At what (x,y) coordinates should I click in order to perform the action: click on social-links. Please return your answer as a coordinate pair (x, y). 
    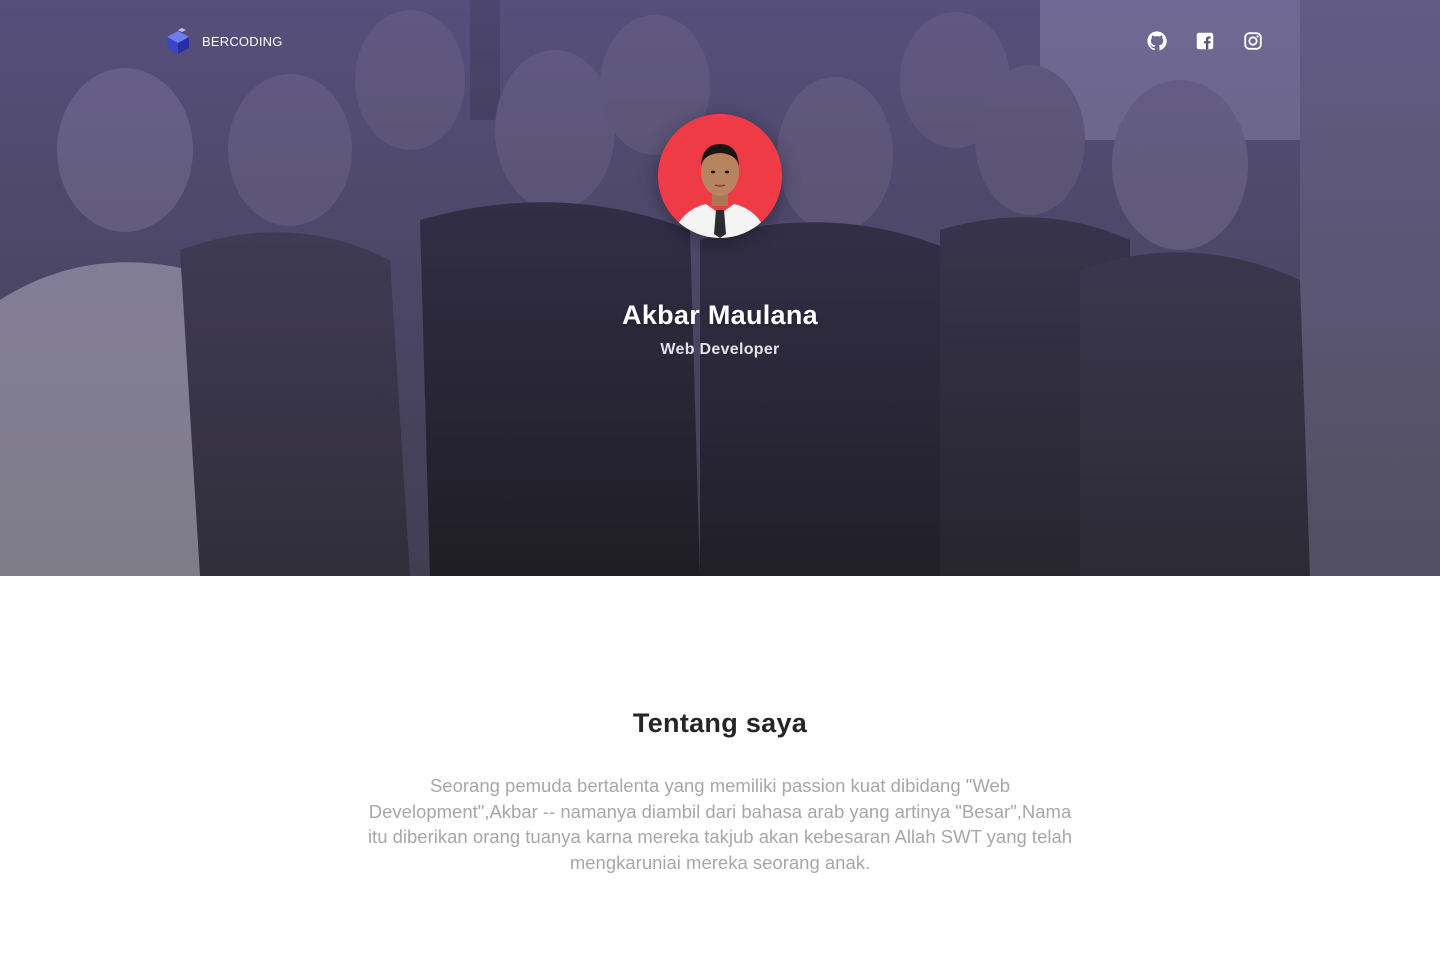
    Looking at the image, I should click on (1205, 41).